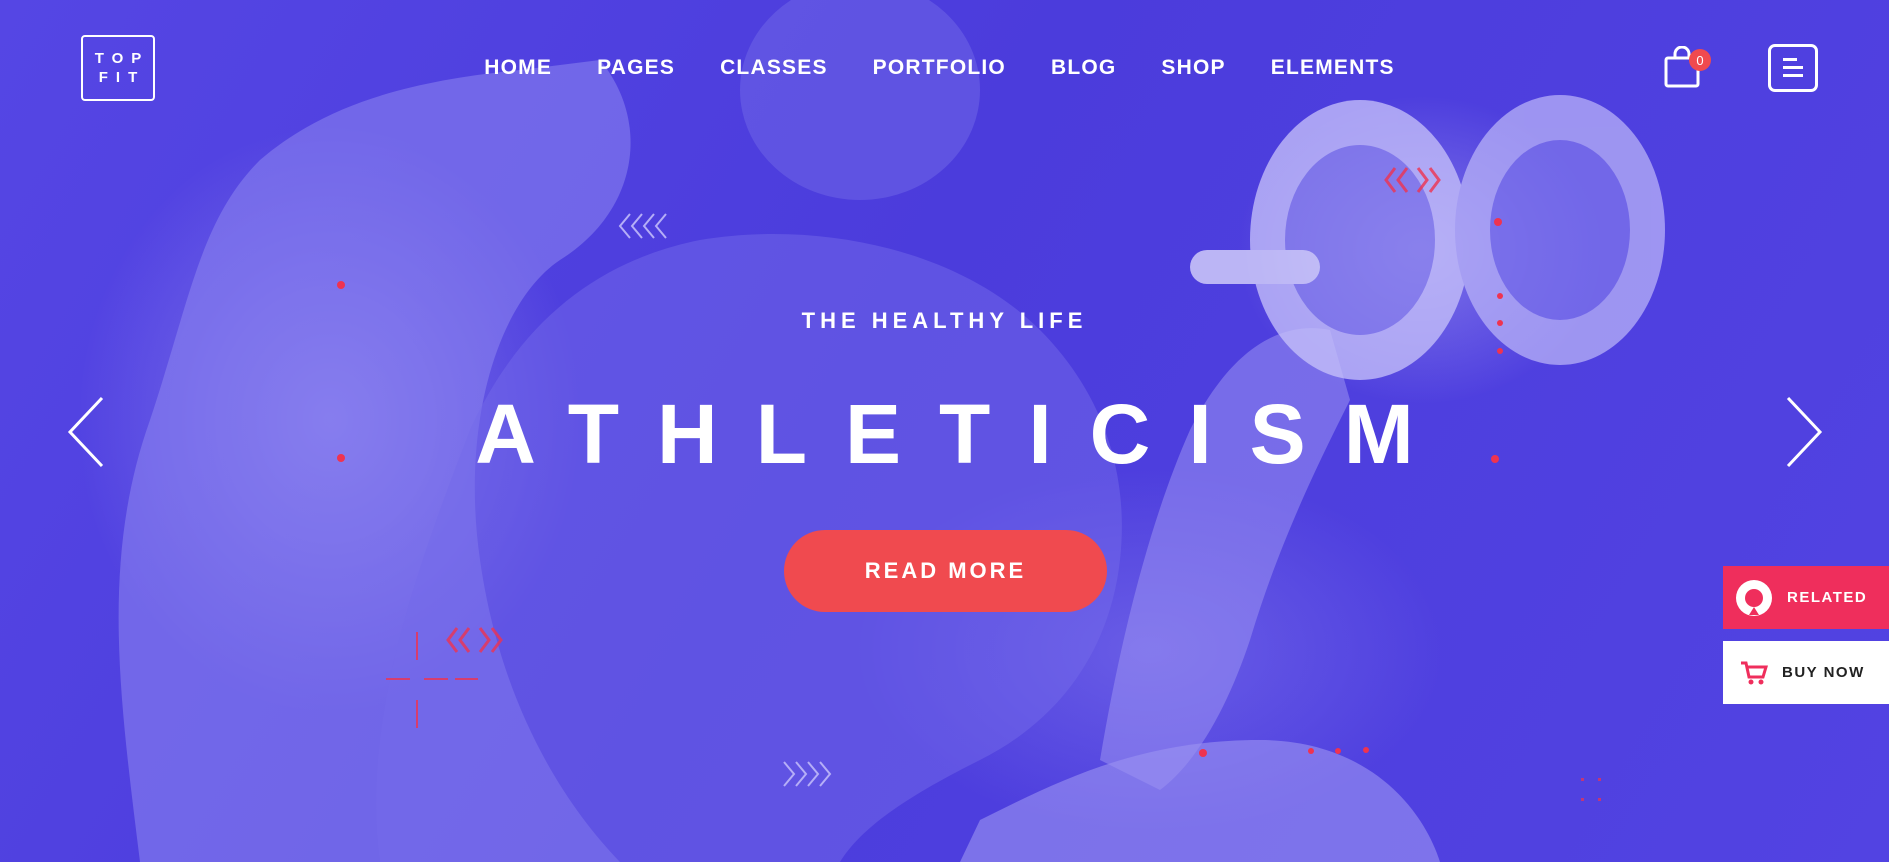 The width and height of the screenshot is (1889, 862). I want to click on cart-count-badge: 0, so click(1700, 60).